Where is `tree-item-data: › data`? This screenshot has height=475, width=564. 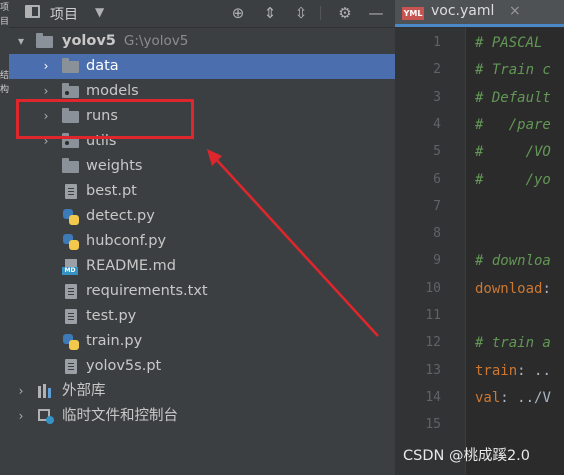
tree-item-data: › data is located at coordinates (202, 66).